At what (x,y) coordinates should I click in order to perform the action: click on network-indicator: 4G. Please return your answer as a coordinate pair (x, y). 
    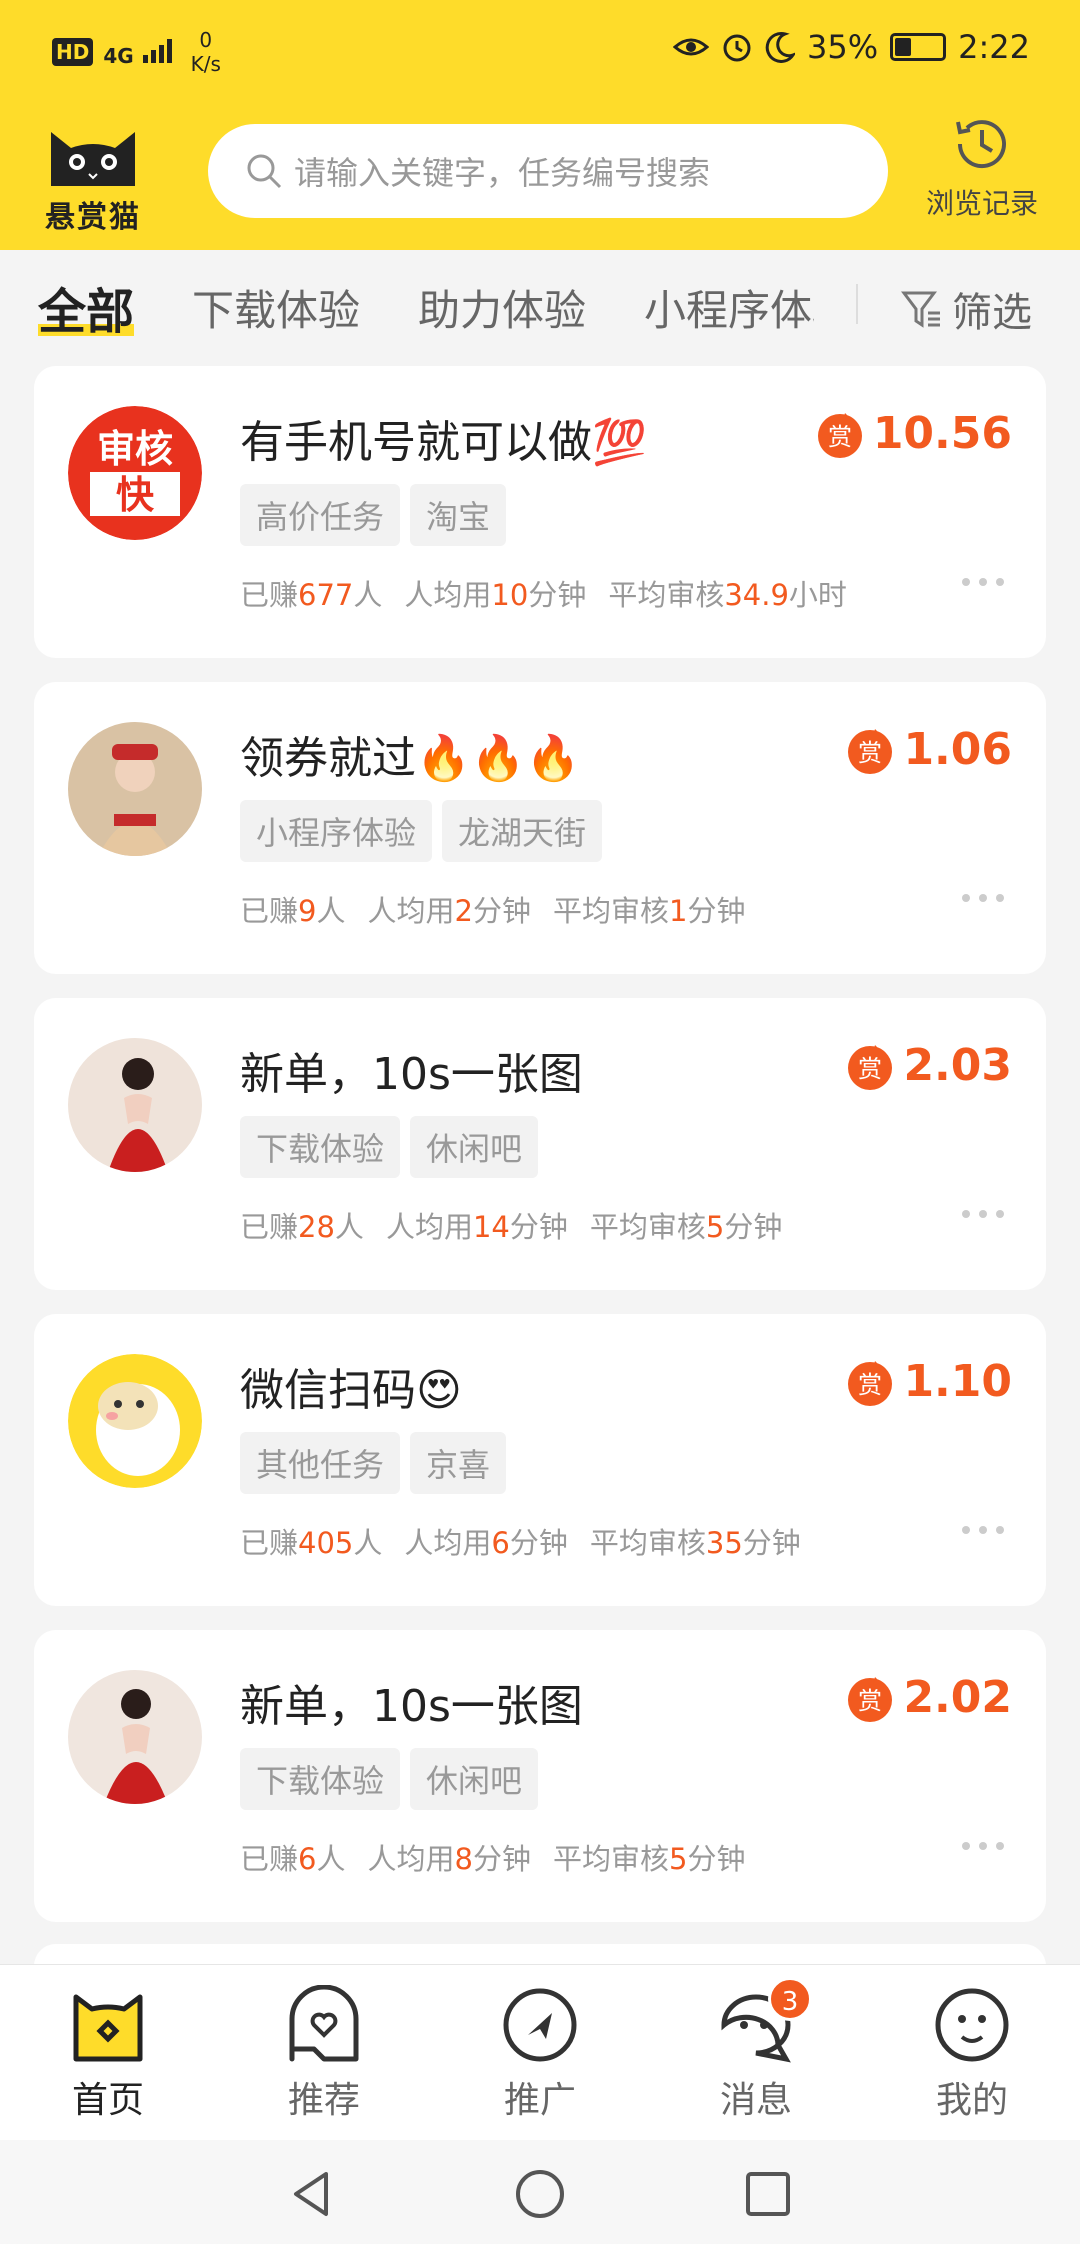
    Looking at the image, I should click on (141, 52).